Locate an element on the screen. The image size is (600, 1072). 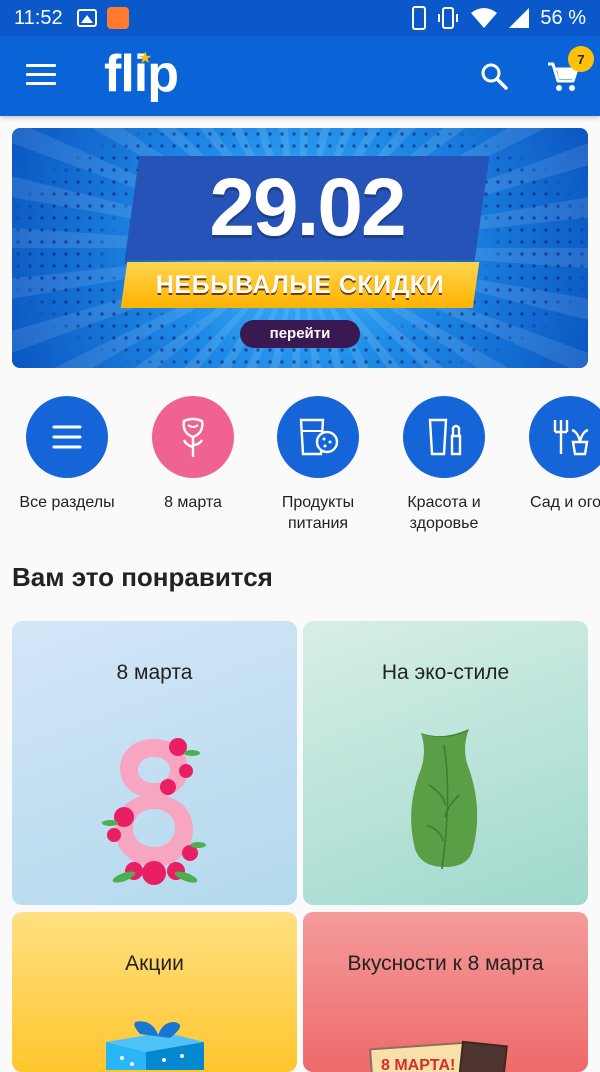
banner-headline: НЕБЫВАЛЫЕ СКИДКИ is located at coordinates (300, 285).